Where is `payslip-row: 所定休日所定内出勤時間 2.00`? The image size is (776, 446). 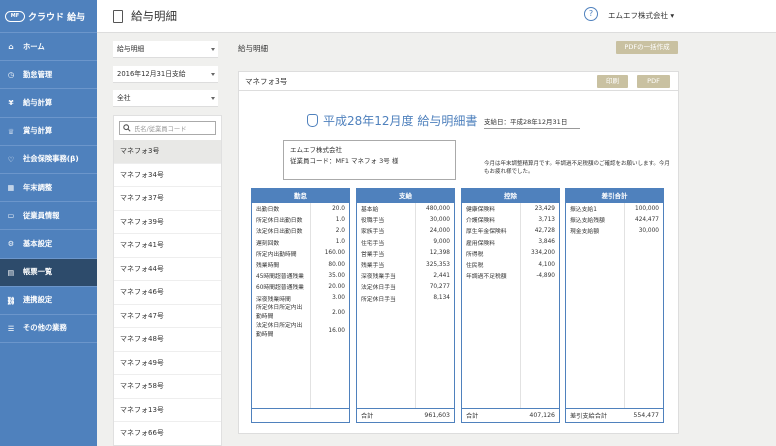
payslip-row: 所定休日所定内出勤時間 2.00 is located at coordinates (300, 313).